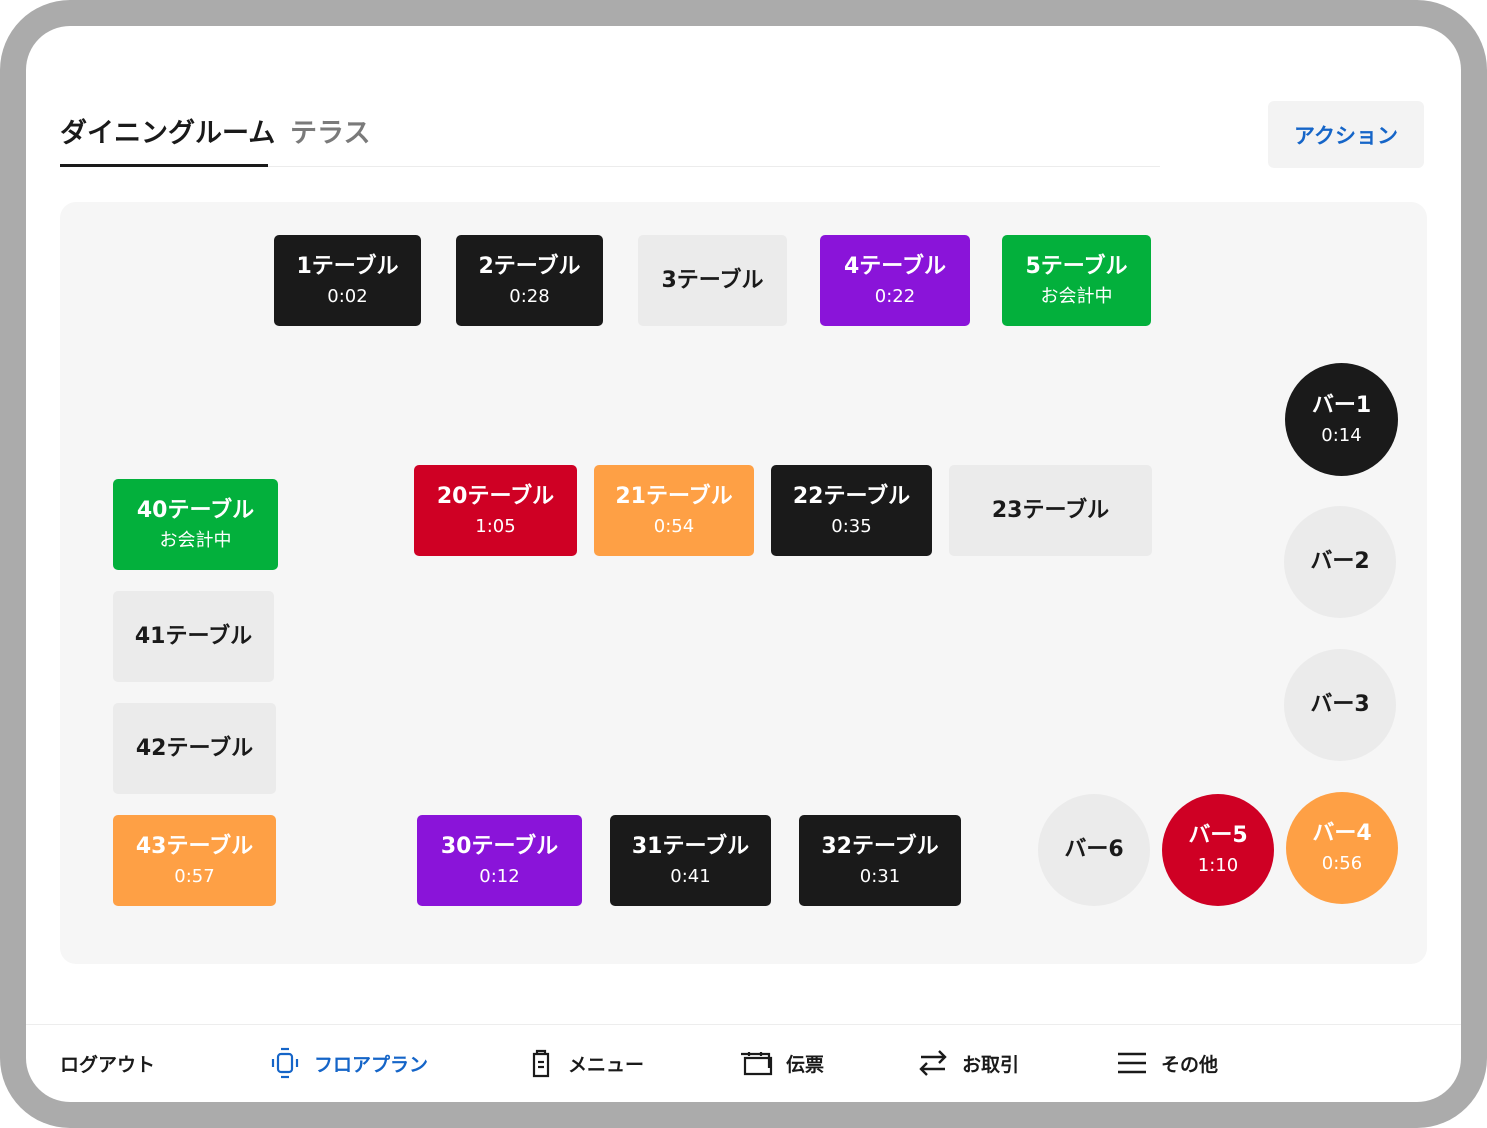  I want to click on table-timer: 0:35, so click(851, 526).